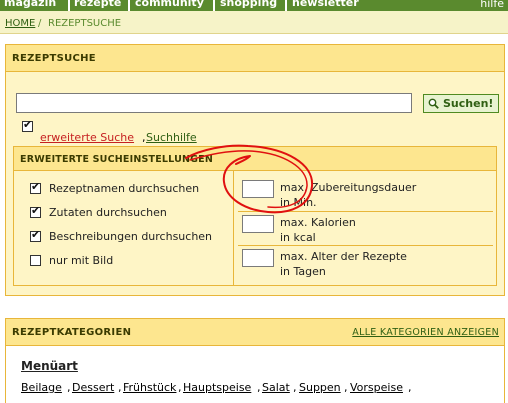  Describe the element at coordinates (320, 387) in the screenshot. I see `category-link: Suppen` at that location.